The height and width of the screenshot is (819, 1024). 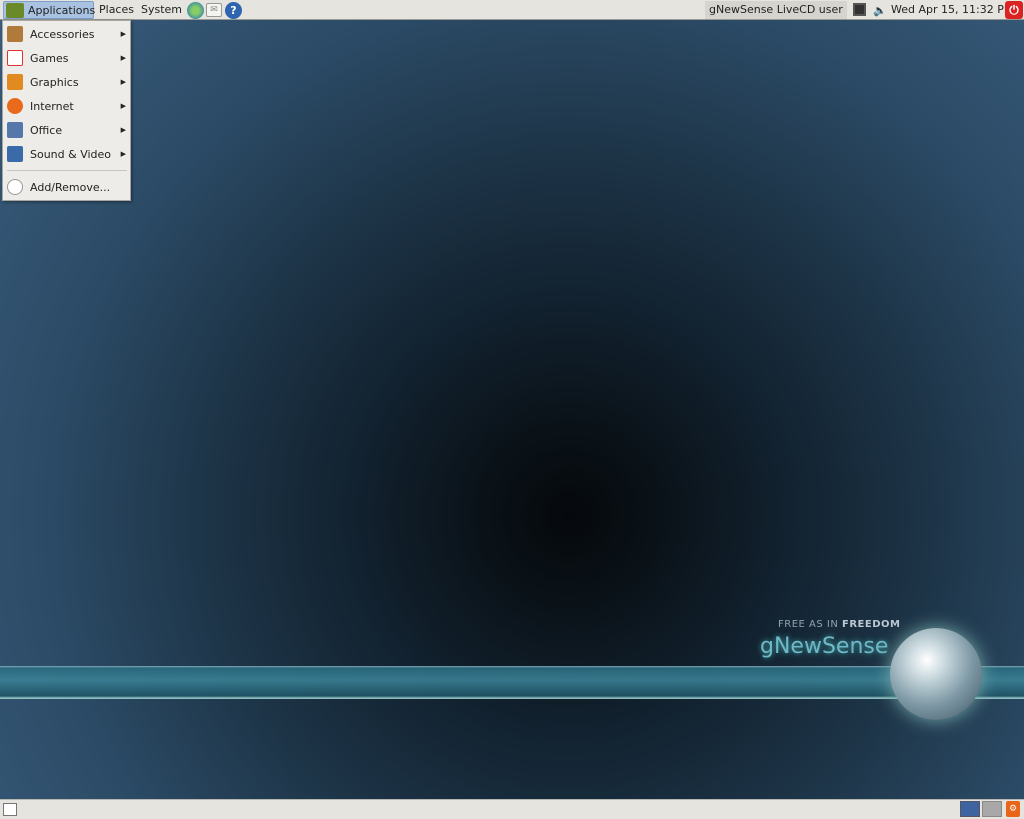 What do you see at coordinates (15, 106) in the screenshot?
I see `internet-icon` at bounding box center [15, 106].